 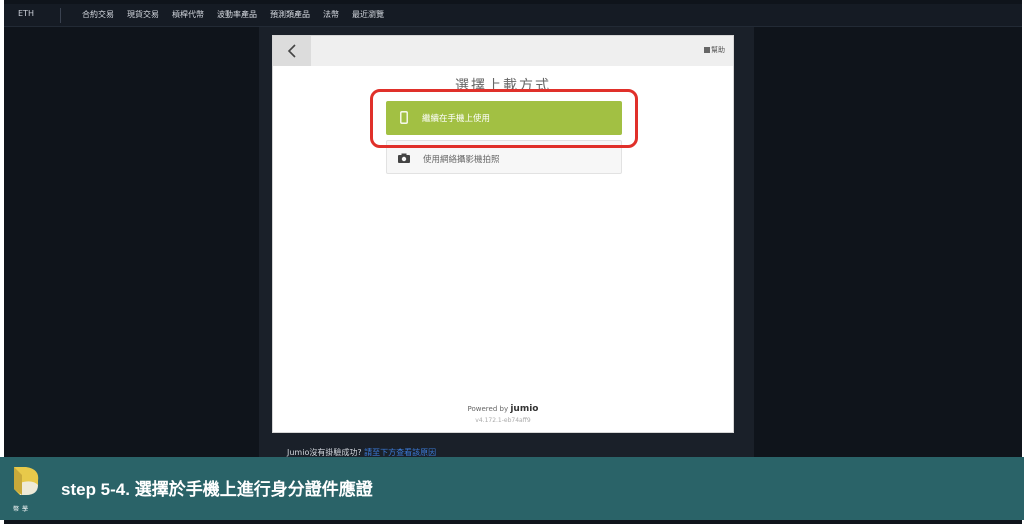 What do you see at coordinates (504, 118) in the screenshot?
I see `highlight-annotation` at bounding box center [504, 118].